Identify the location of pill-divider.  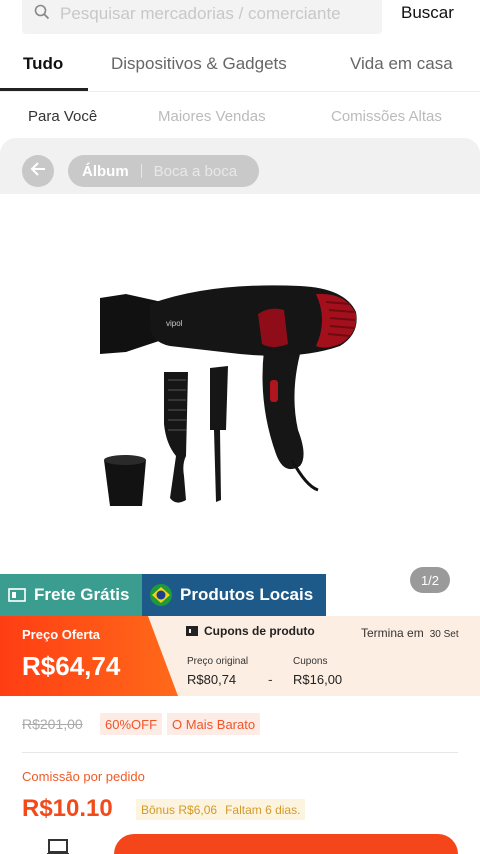
(141, 171).